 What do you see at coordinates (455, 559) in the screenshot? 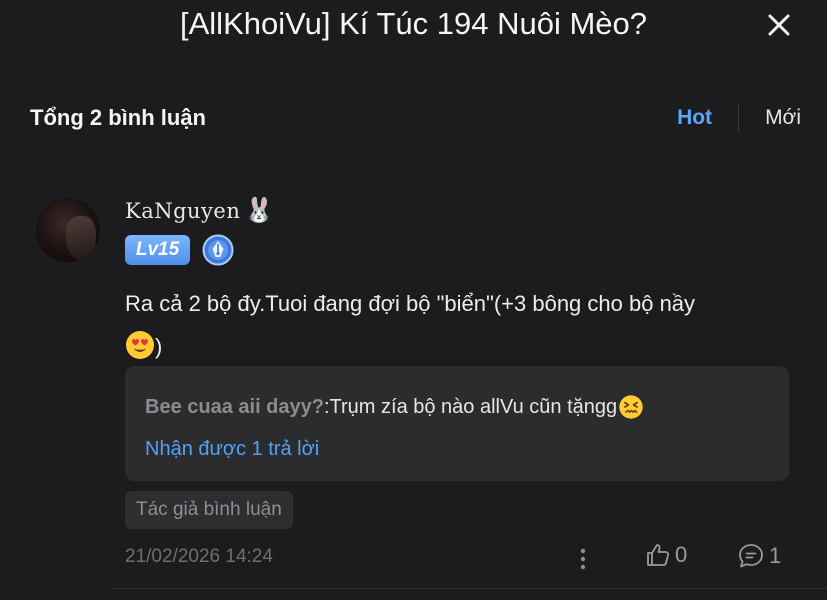
I see `comment-meta-row: 21/02/2026 14:24 0 1` at bounding box center [455, 559].